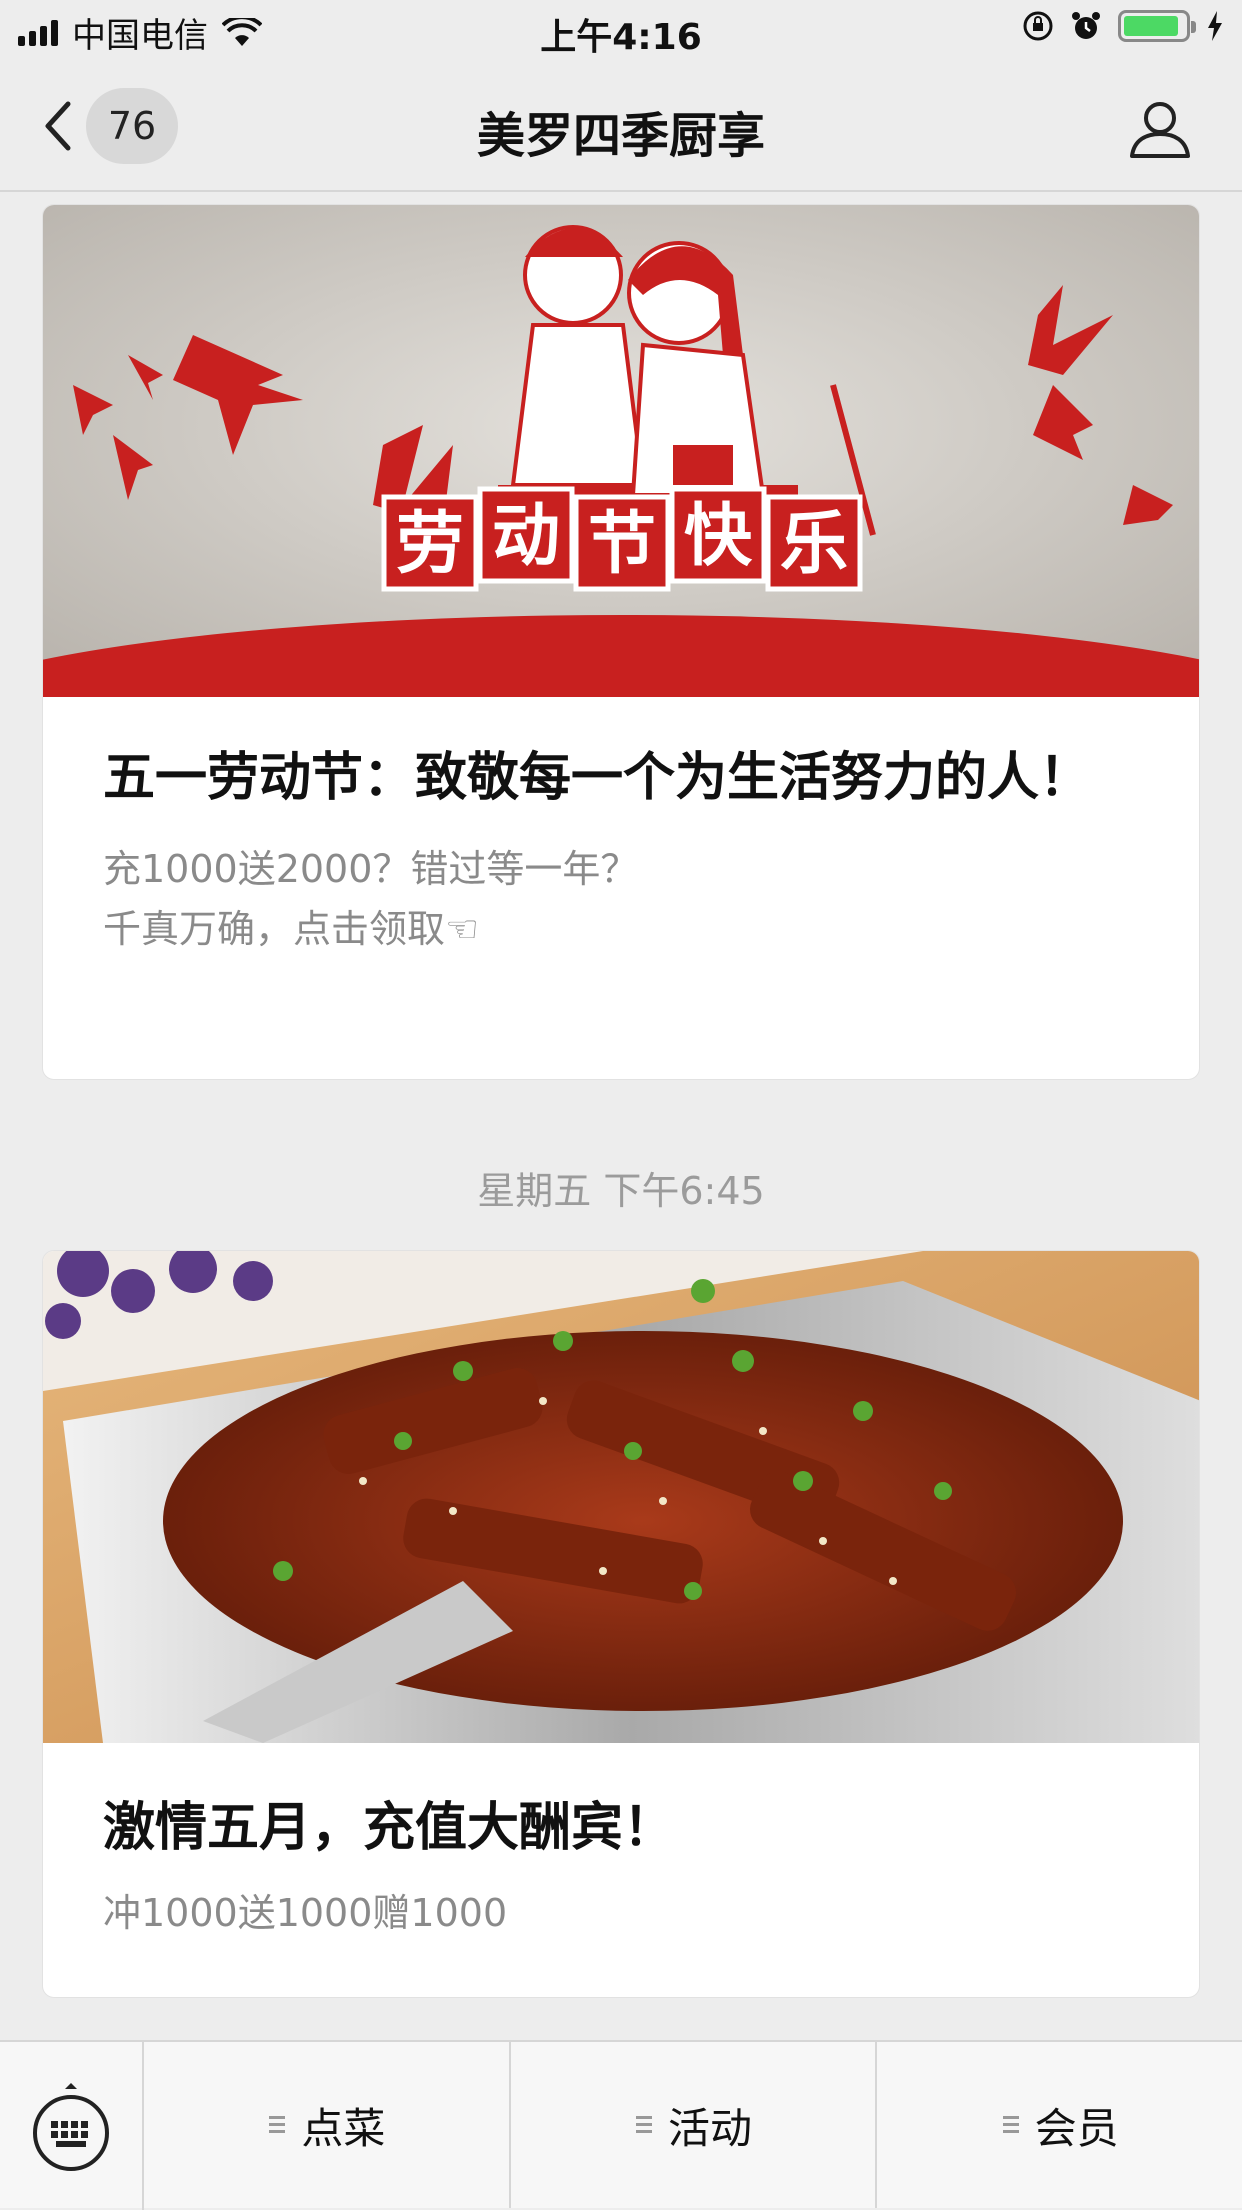 The height and width of the screenshot is (2210, 1242). Describe the element at coordinates (371, 869) in the screenshot. I see `article-description-line: 充1000送2000？错过等一年？` at that location.